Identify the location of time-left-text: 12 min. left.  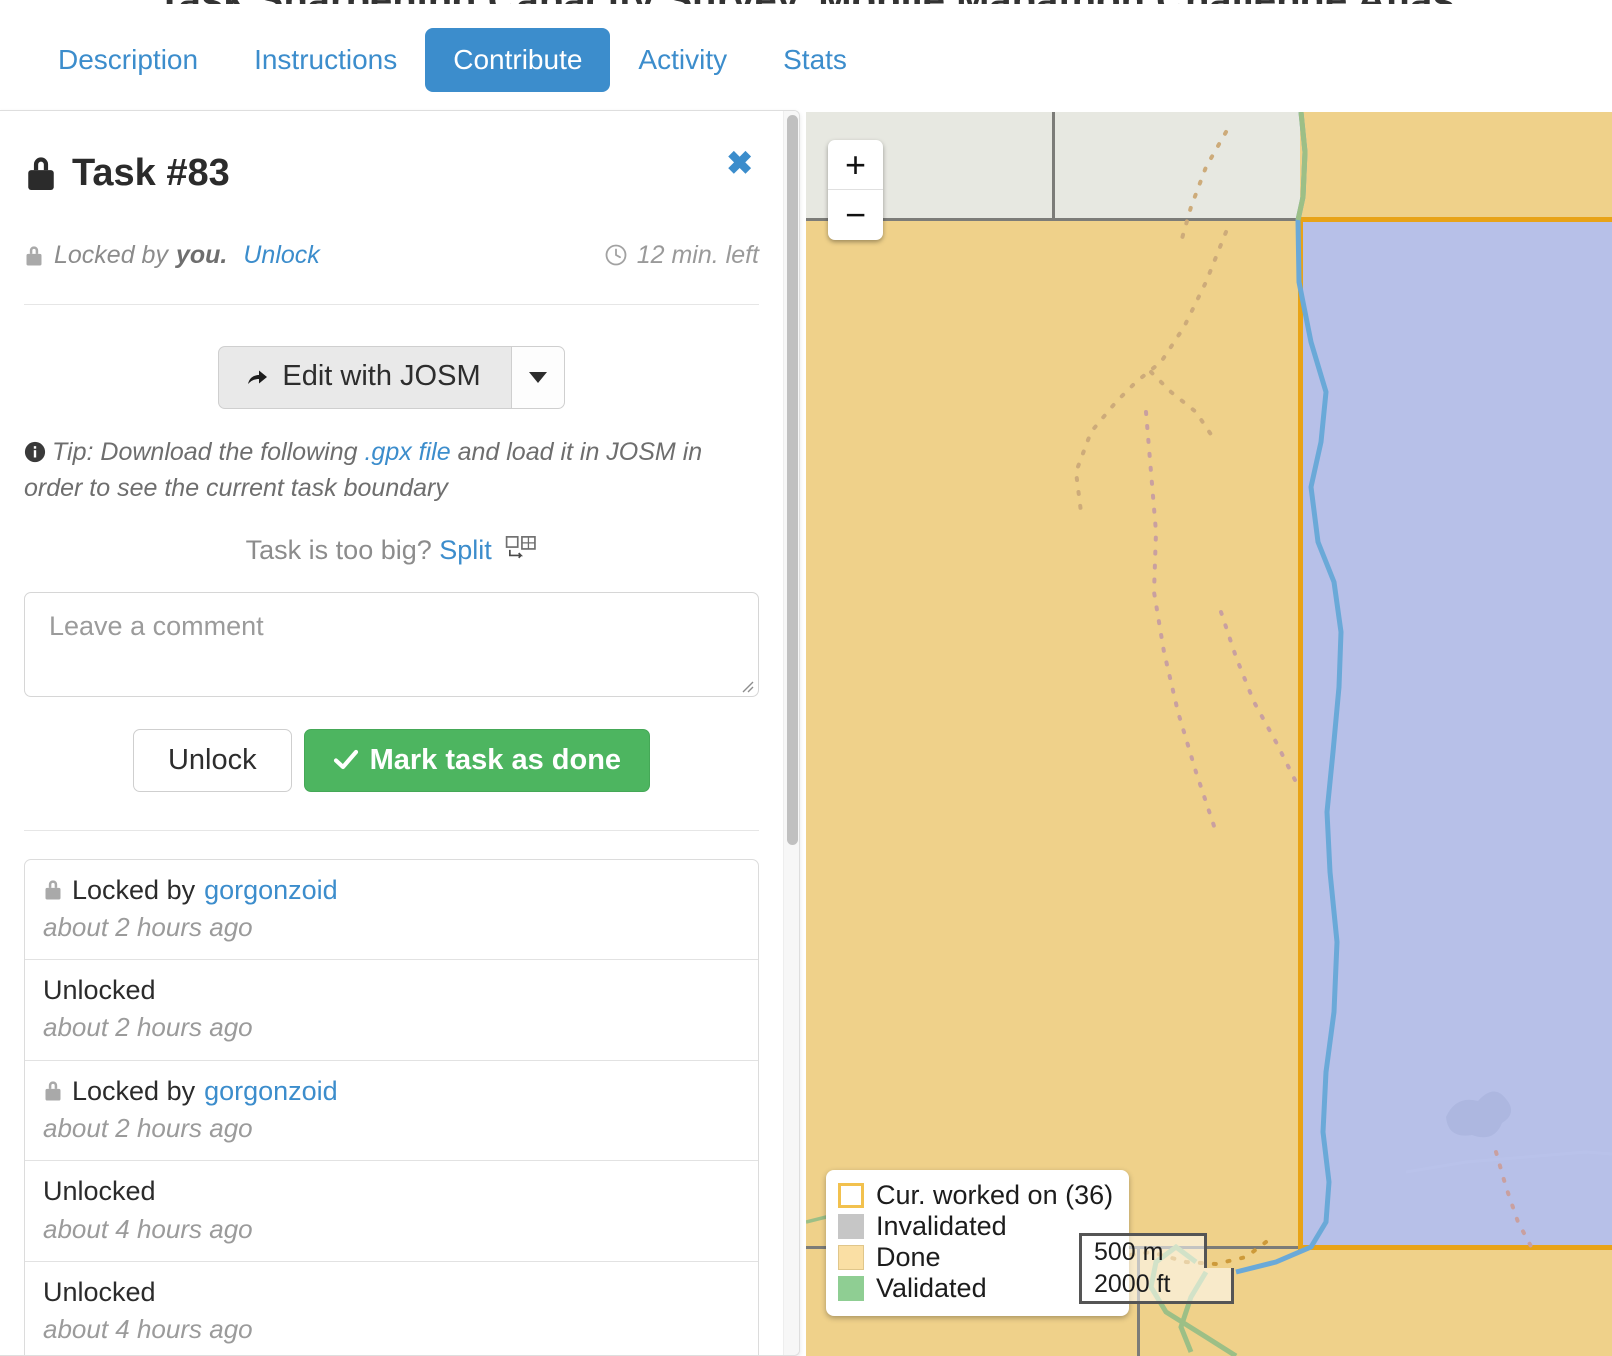
(697, 254).